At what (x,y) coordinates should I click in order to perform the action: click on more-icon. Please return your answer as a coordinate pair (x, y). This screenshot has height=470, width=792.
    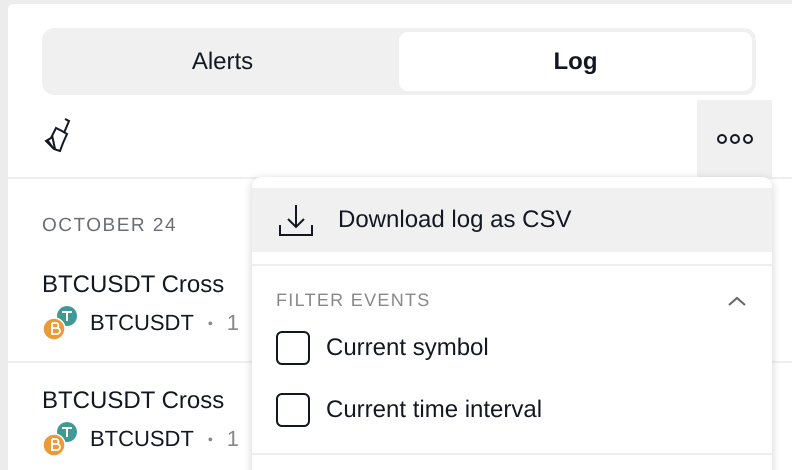
    Looking at the image, I should click on (735, 138).